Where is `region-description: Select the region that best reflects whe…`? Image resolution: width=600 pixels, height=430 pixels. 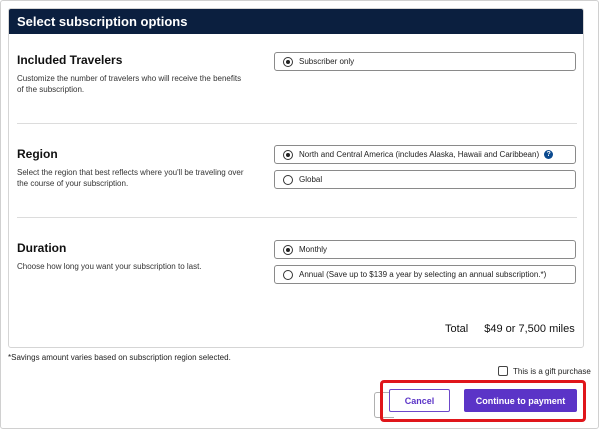 region-description: Select the region that best reflects whe… is located at coordinates (130, 178).